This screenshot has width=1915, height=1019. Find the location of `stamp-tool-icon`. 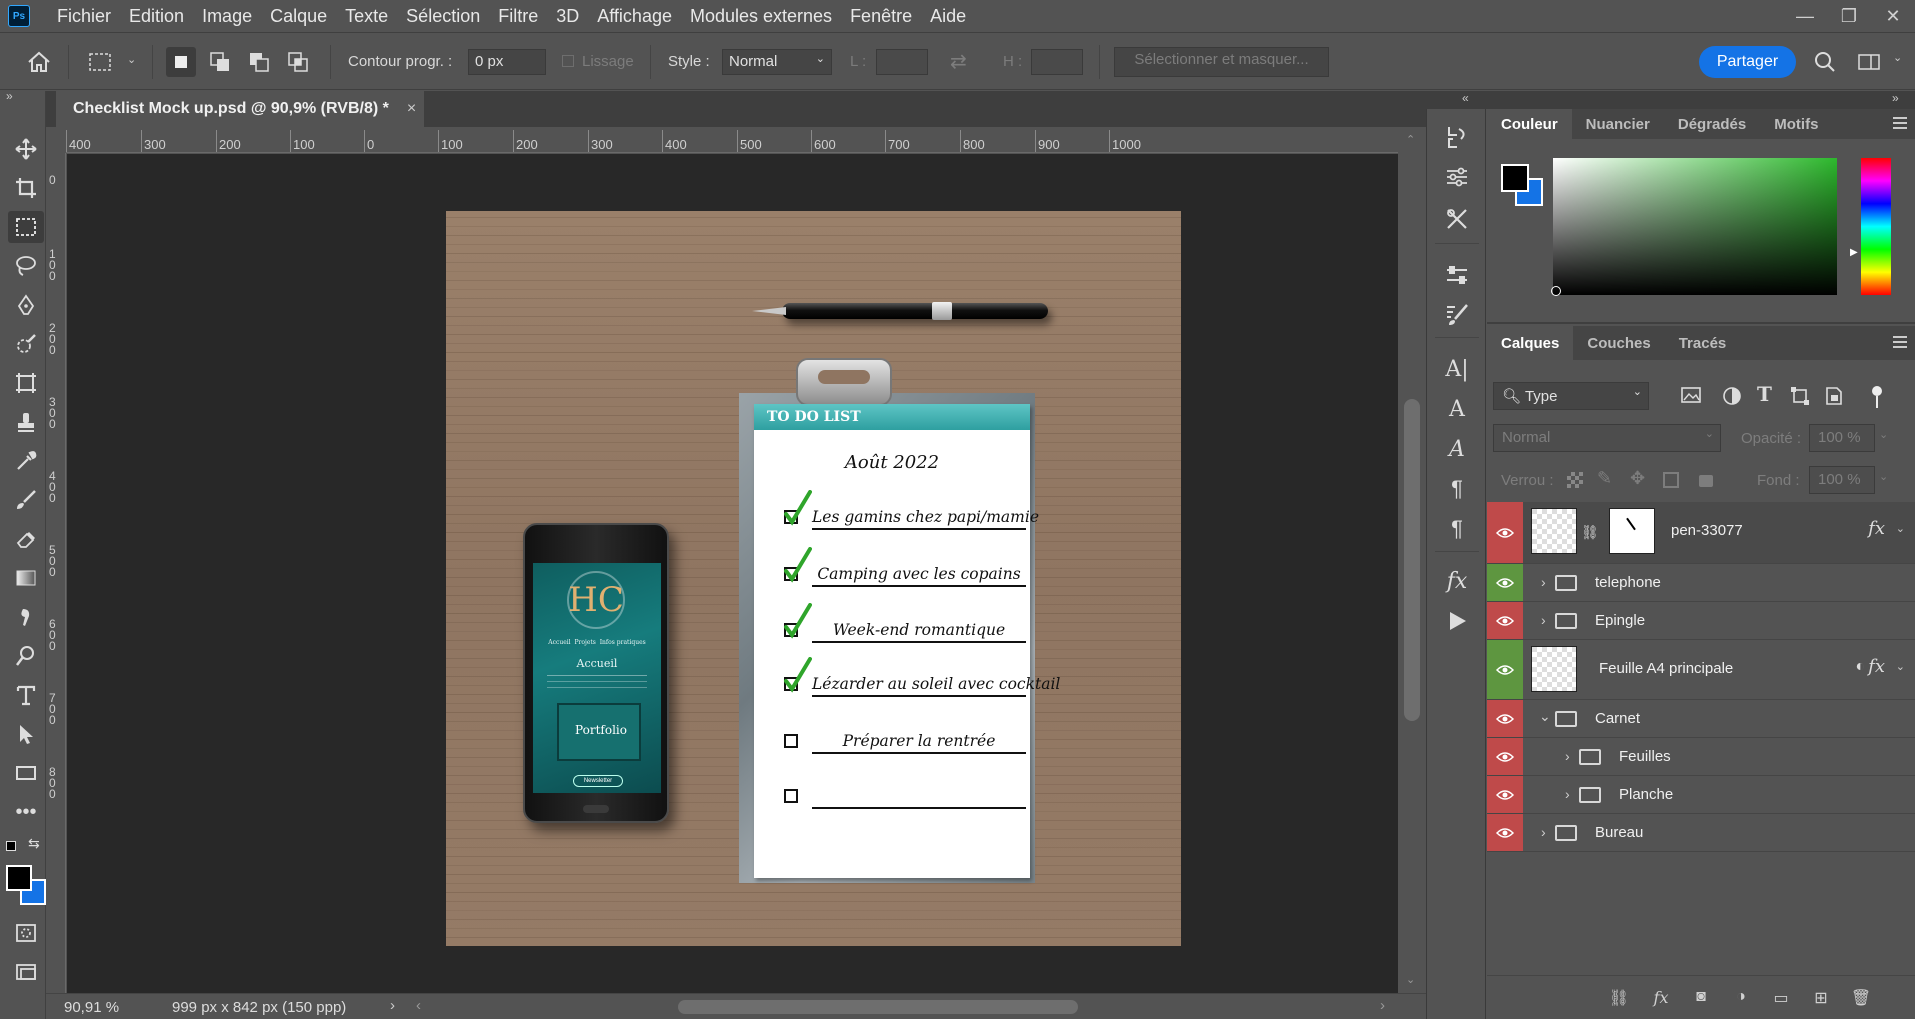

stamp-tool-icon is located at coordinates (26, 422).